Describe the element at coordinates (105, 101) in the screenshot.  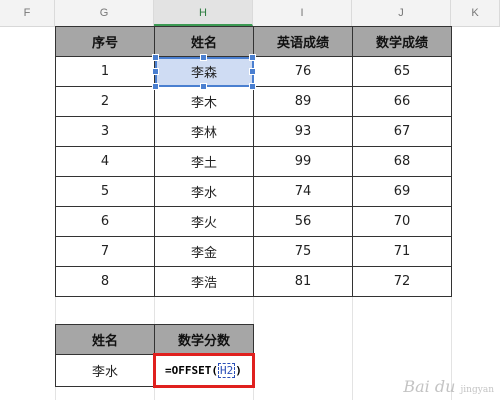
I see `number-cell: 2` at that location.